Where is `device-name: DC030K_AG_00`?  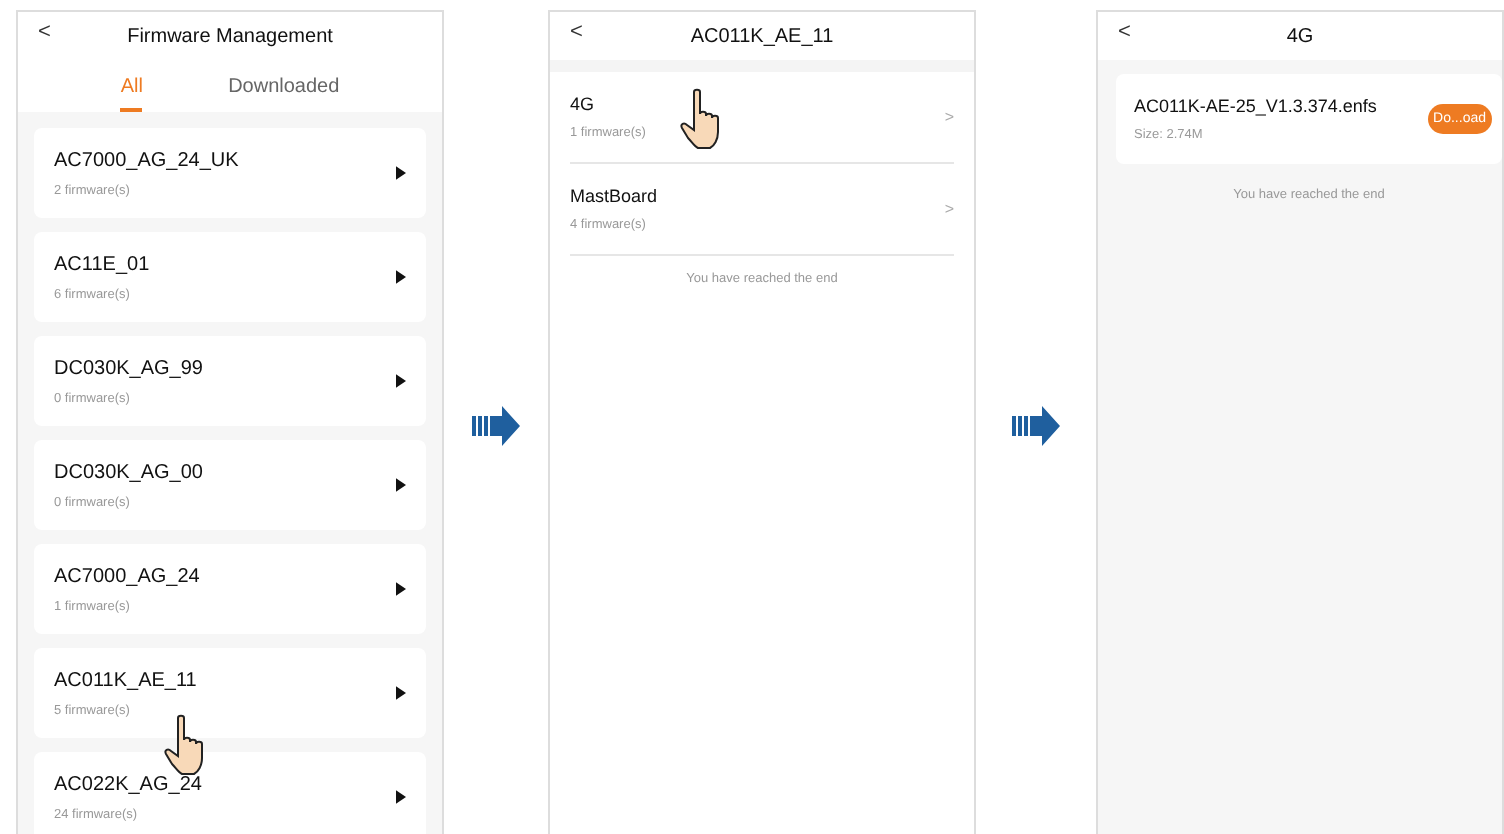 device-name: DC030K_AG_00 is located at coordinates (129, 472).